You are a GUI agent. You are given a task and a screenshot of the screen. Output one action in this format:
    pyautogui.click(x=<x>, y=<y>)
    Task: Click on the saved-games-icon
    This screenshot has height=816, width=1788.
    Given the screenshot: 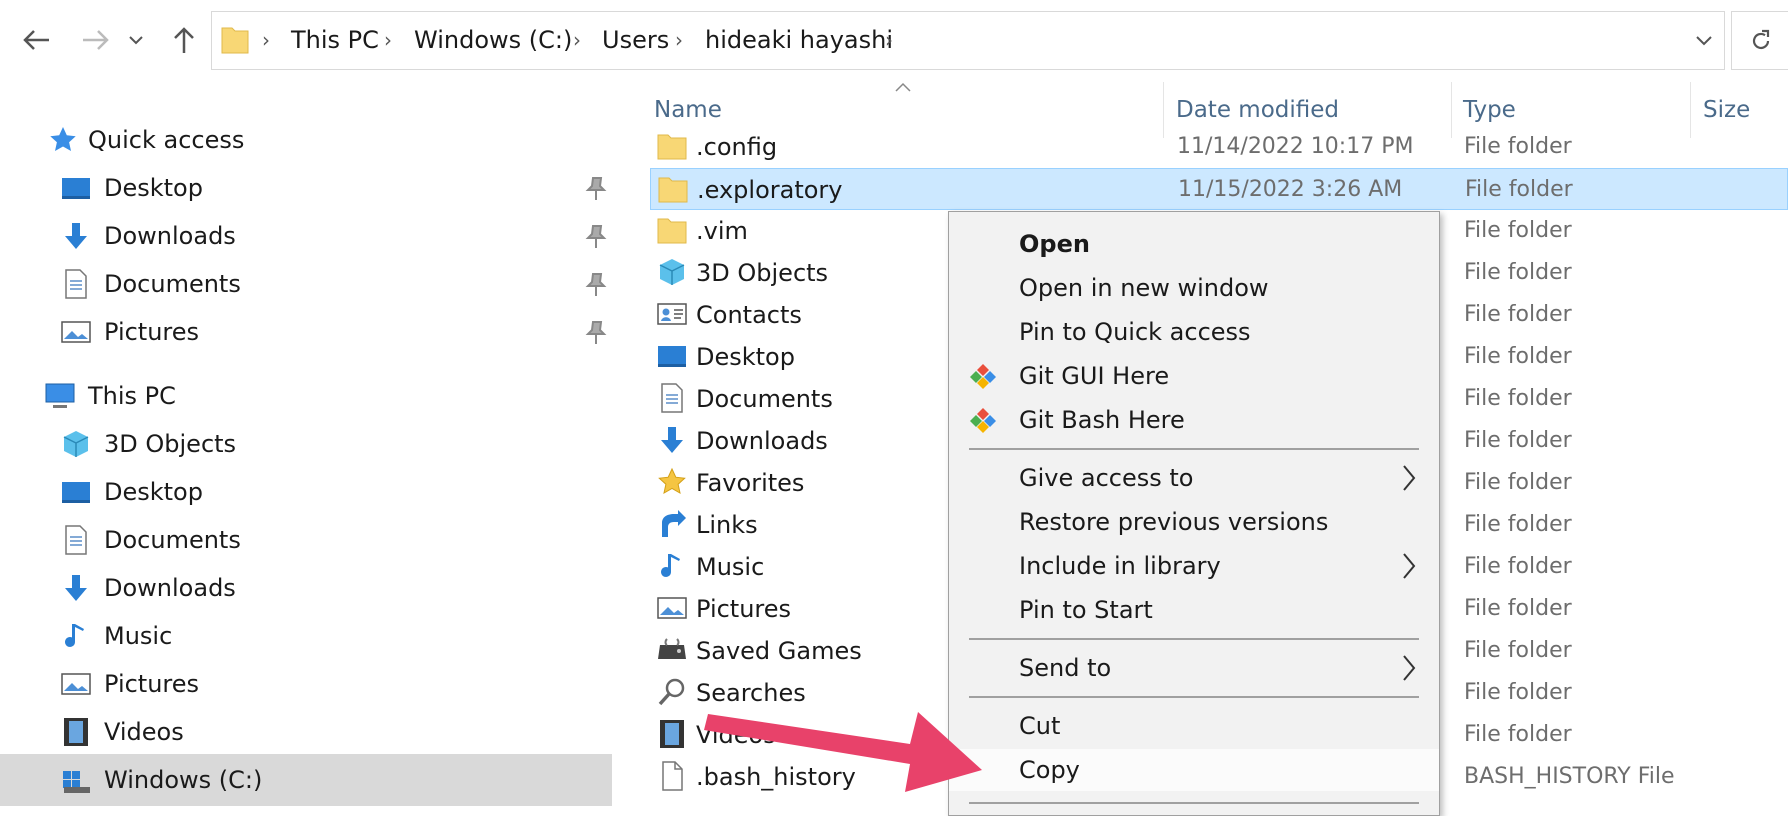 What is the action you would take?
    pyautogui.click(x=672, y=648)
    